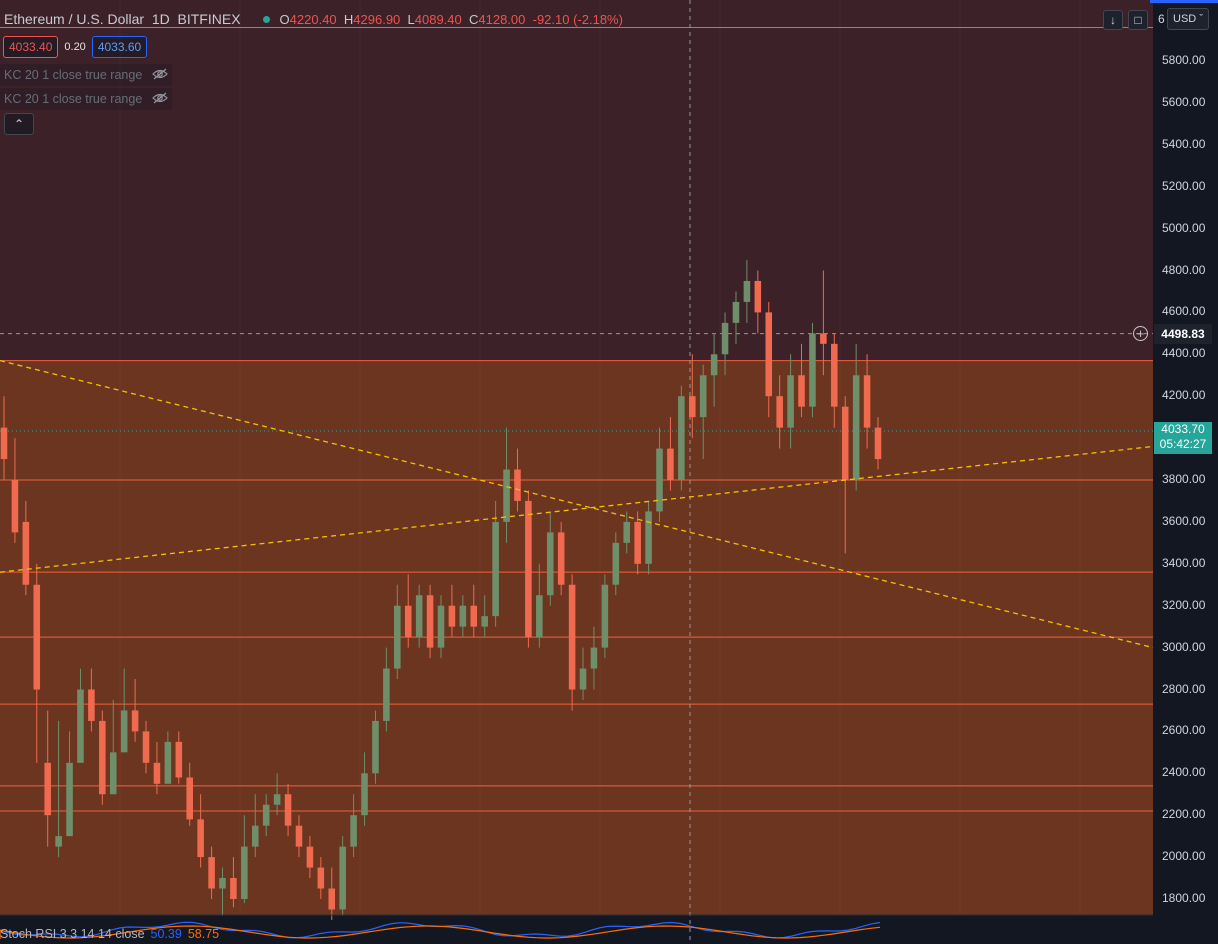  Describe the element at coordinates (1184, 856) in the screenshot. I see `axis-tick-label: 2000.00` at that location.